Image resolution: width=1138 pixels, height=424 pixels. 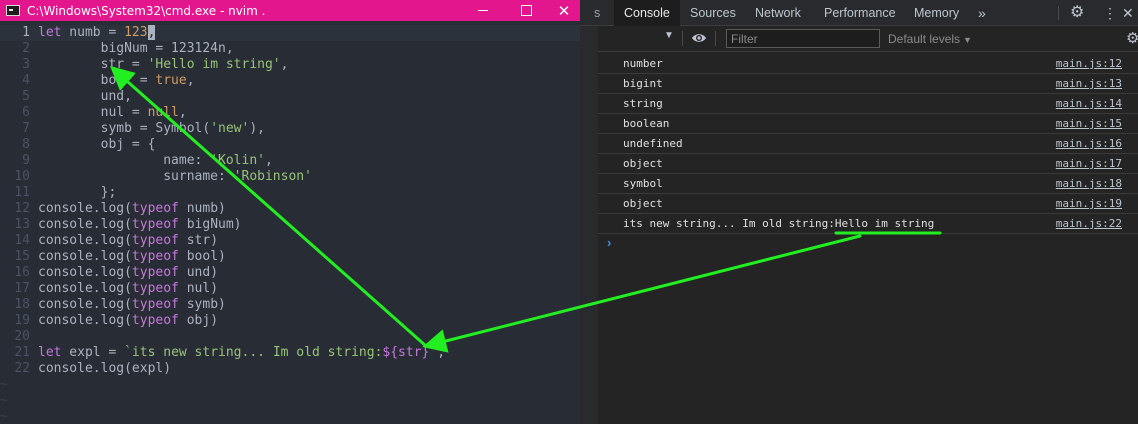 I want to click on terminal-title: C:\Windows\System32\cmd.exe - nvim ., so click(x=146, y=10).